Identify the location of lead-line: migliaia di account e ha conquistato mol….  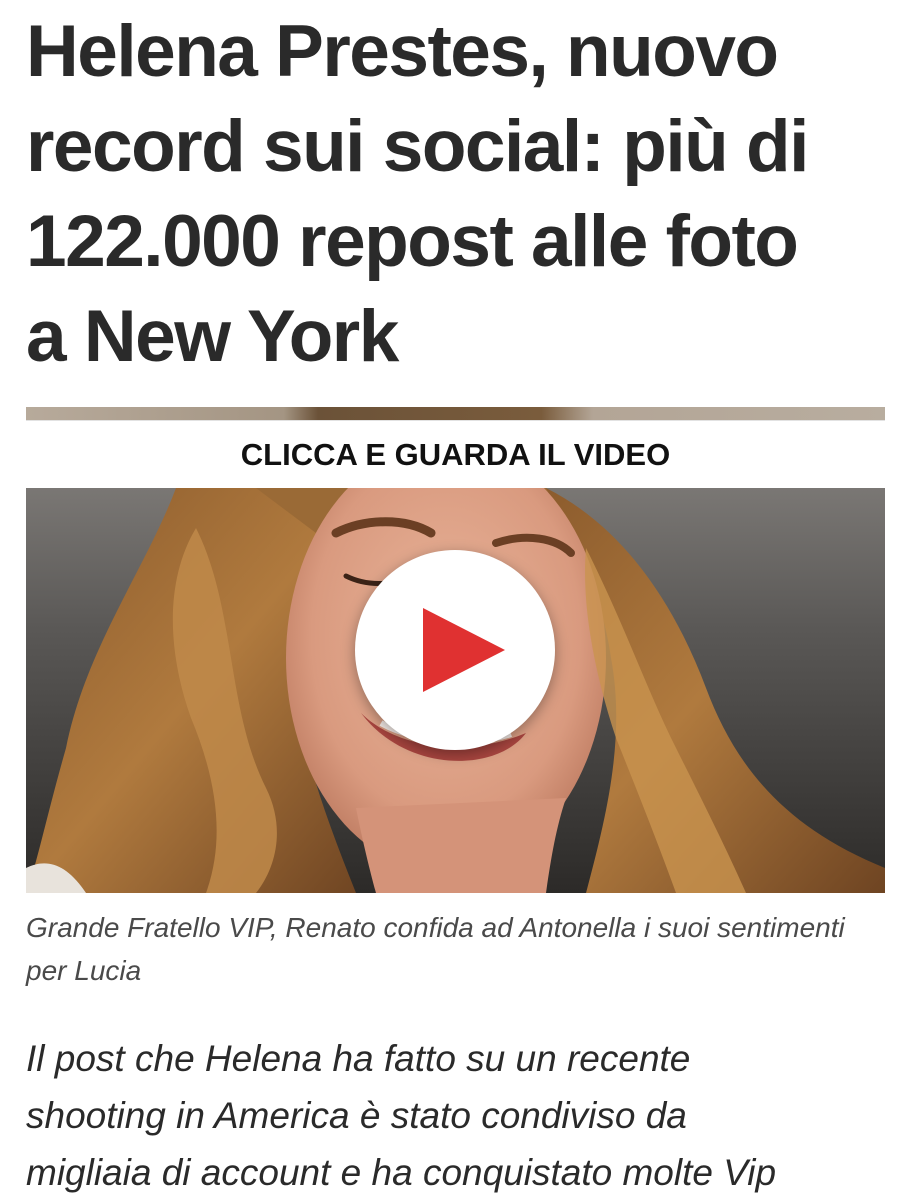
(401, 1172).